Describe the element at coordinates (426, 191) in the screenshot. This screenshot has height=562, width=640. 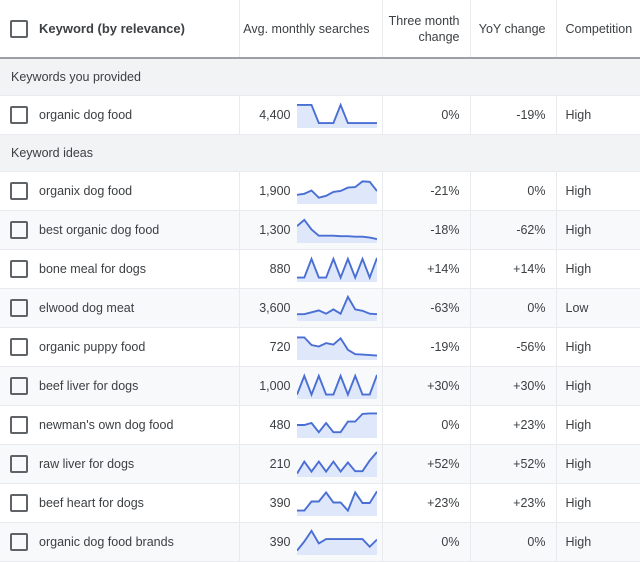
I see `three-month-change-cell: -21%` at that location.